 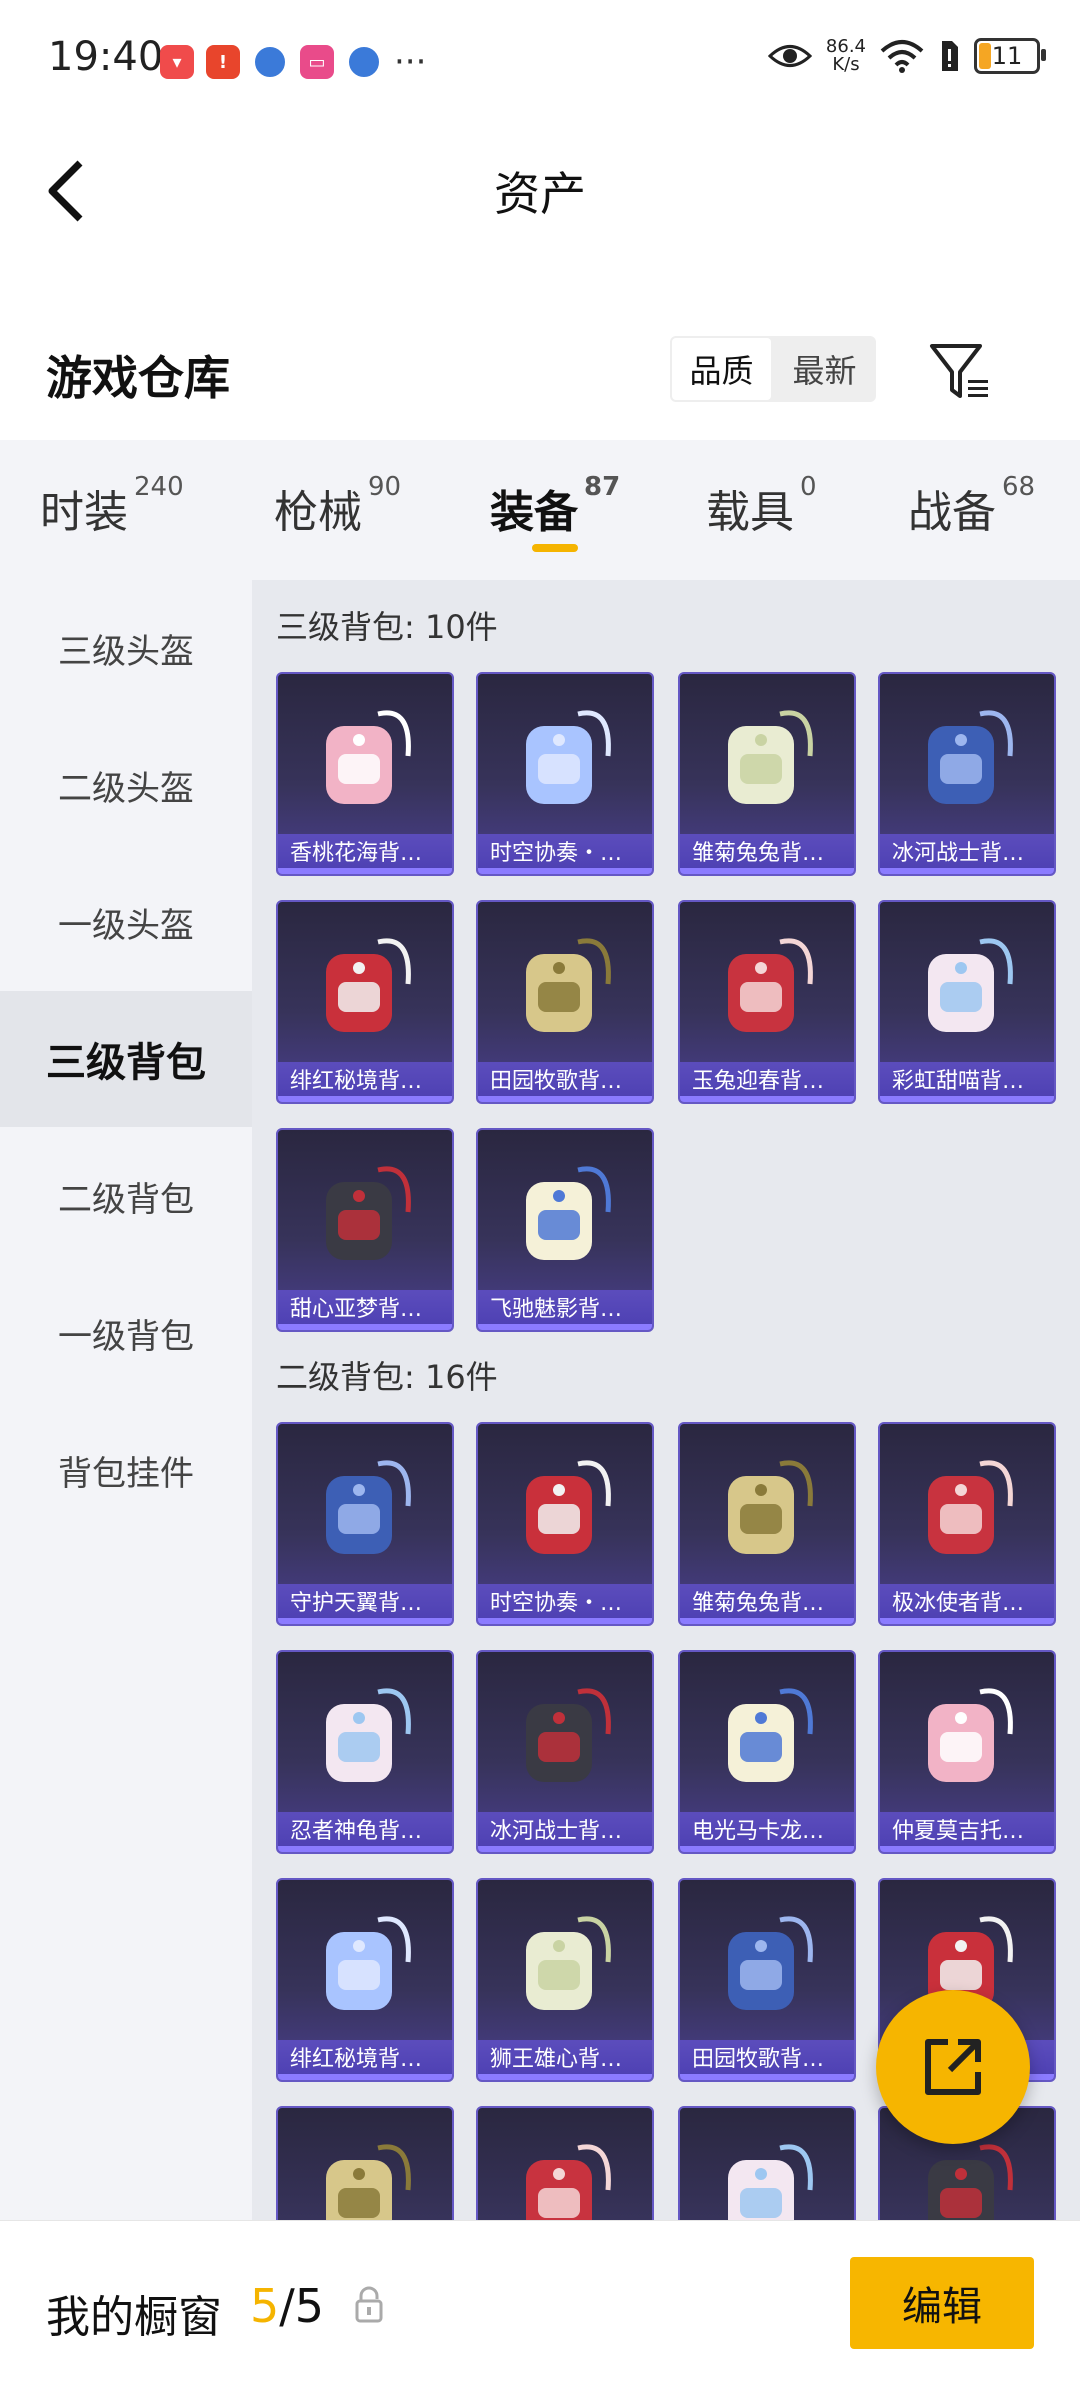 I want to click on status-right: 86.4 K/s 11, so click(x=906, y=55).